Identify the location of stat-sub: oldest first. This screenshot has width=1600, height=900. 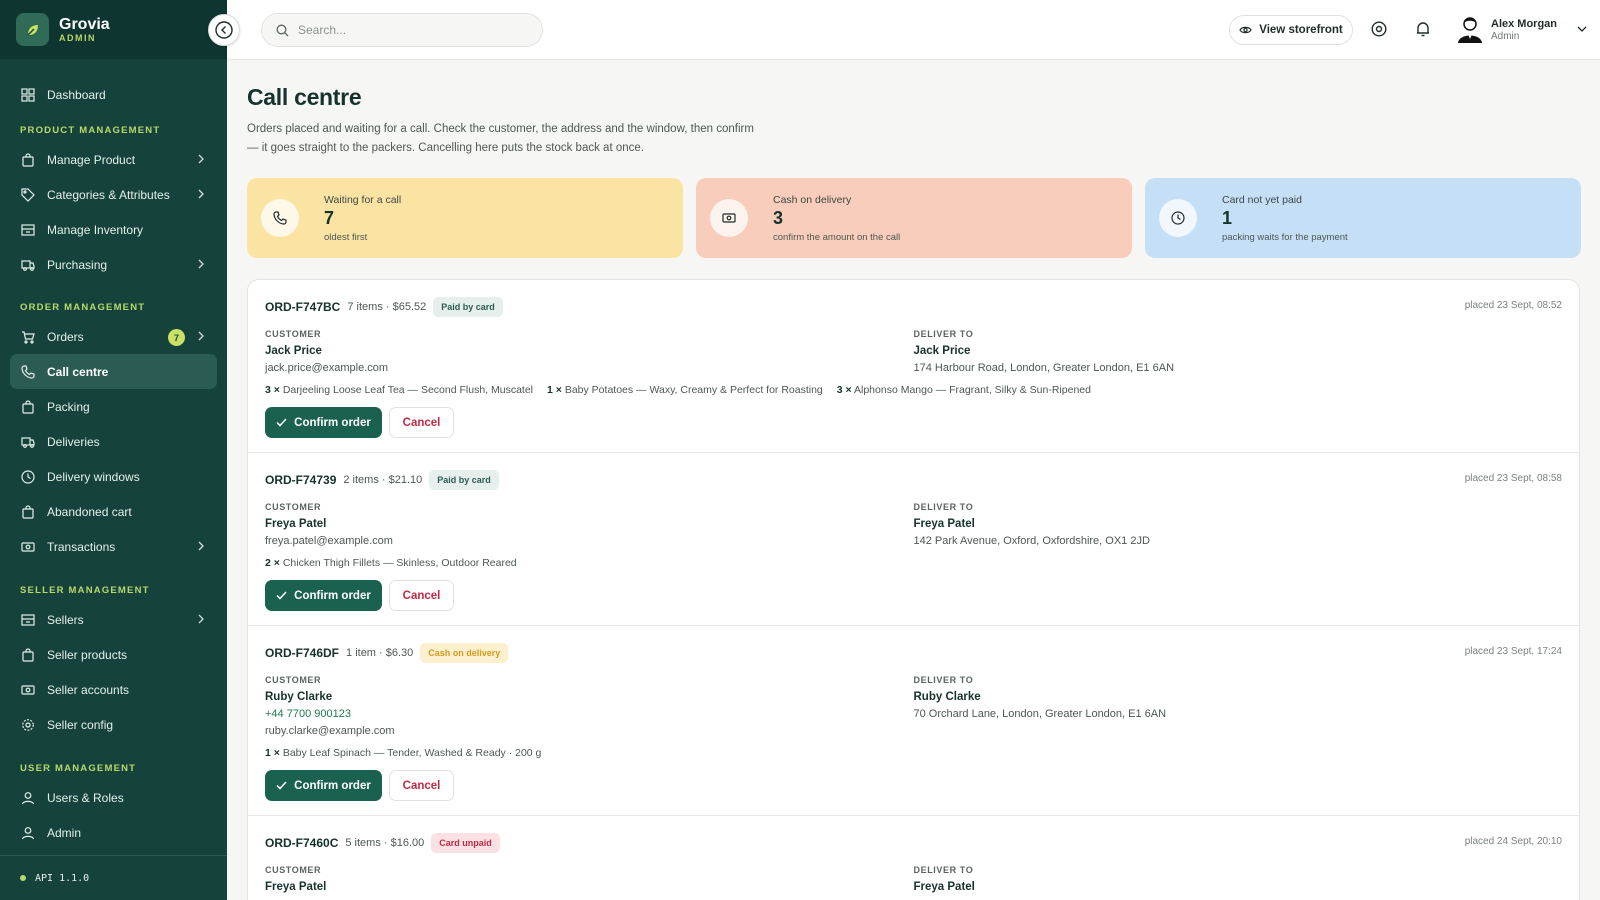
(346, 237).